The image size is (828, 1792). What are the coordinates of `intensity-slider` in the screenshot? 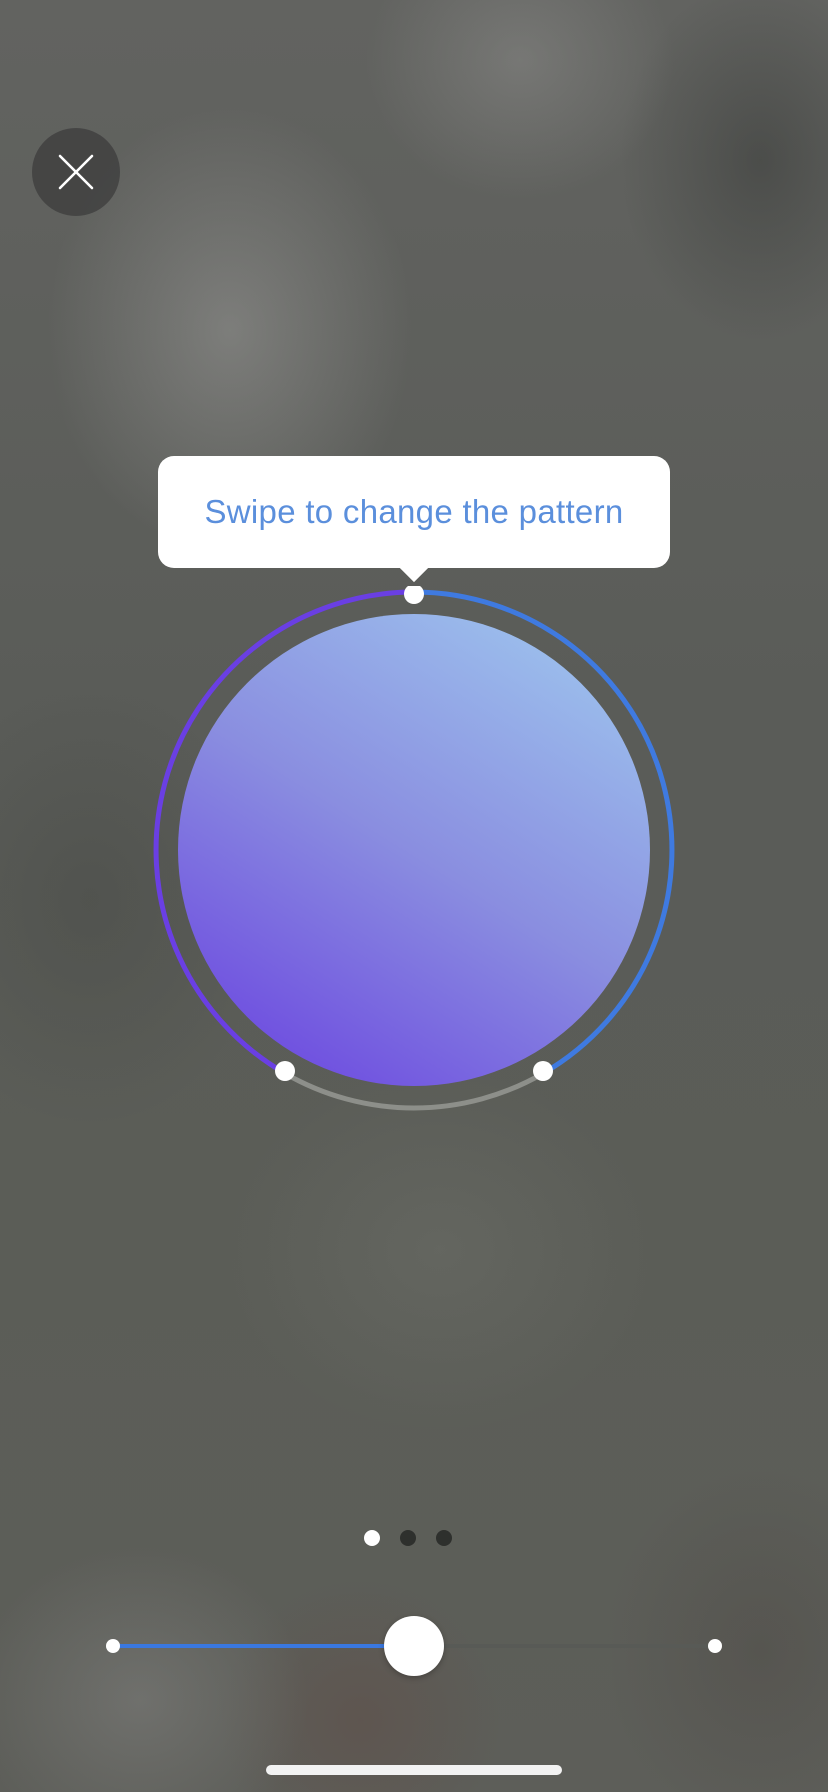 It's located at (414, 1646).